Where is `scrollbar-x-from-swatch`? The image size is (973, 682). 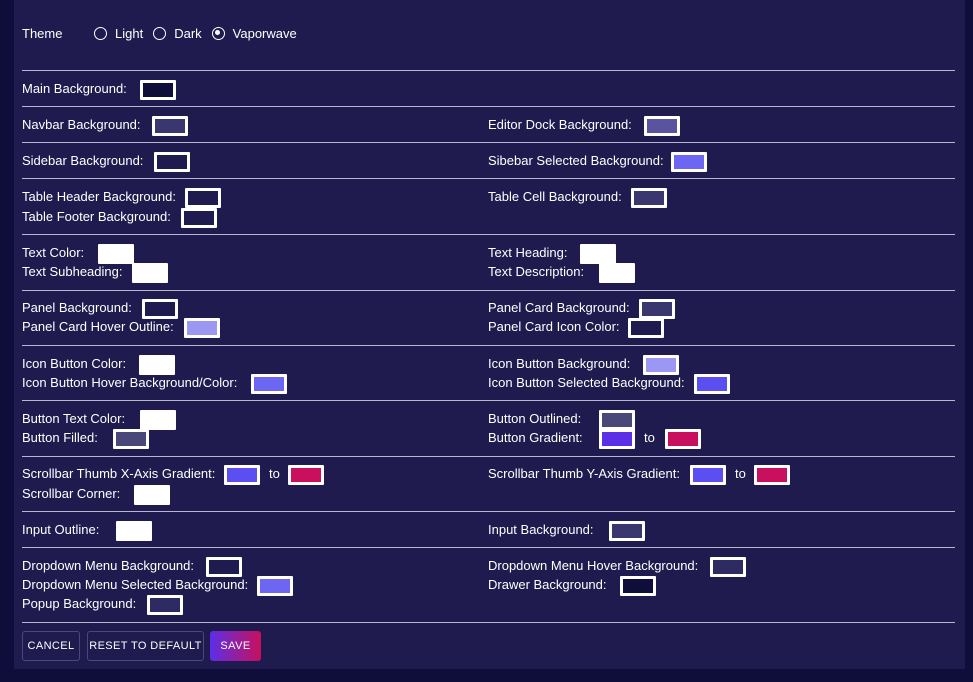 scrollbar-x-from-swatch is located at coordinates (242, 475).